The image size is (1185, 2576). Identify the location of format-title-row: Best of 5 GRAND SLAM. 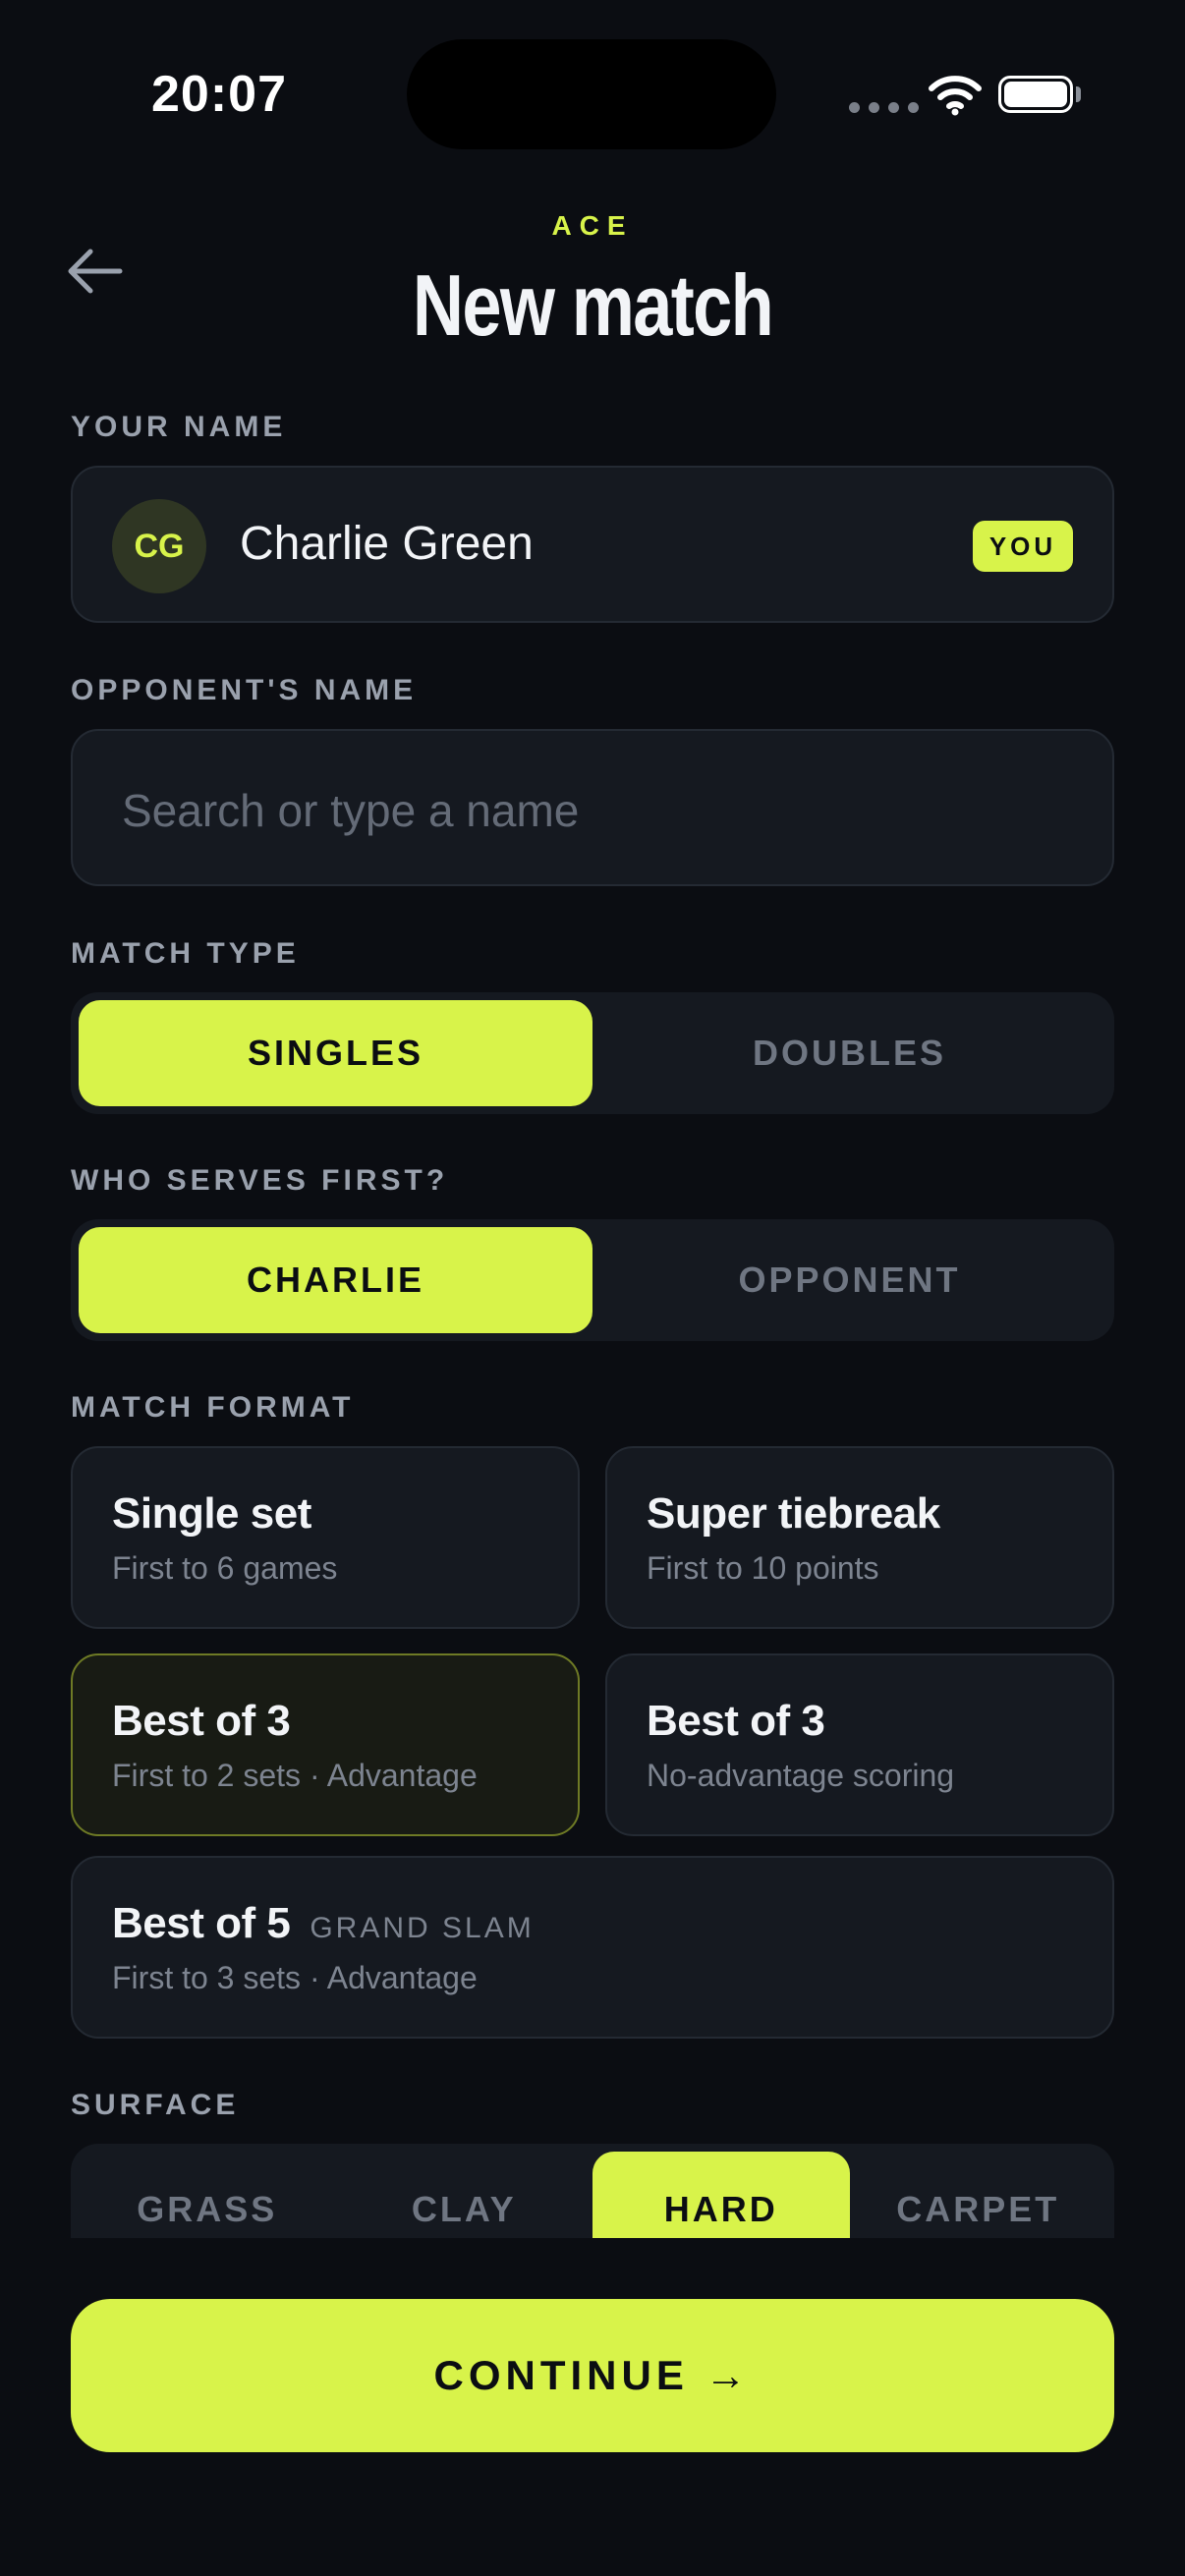
(323, 1923).